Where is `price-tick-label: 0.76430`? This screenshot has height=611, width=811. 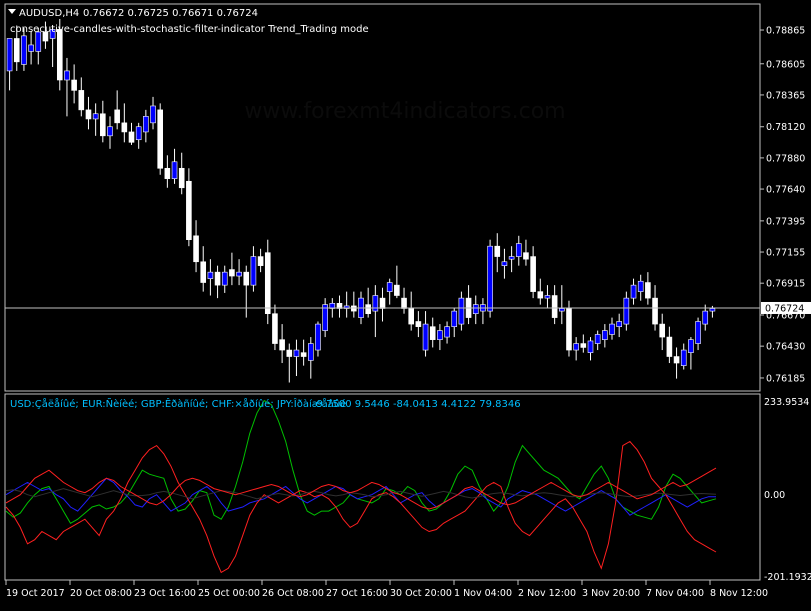
price-tick-label: 0.76430 is located at coordinates (785, 347).